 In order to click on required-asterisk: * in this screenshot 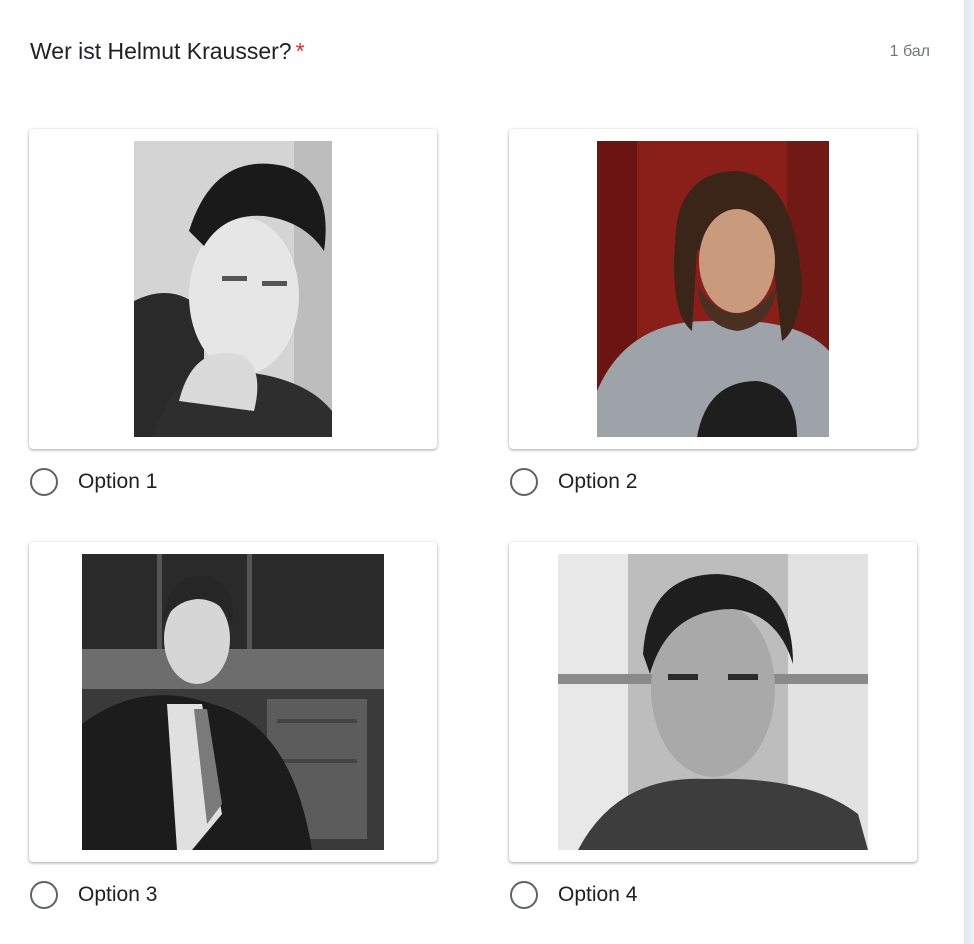, I will do `click(300, 51)`.